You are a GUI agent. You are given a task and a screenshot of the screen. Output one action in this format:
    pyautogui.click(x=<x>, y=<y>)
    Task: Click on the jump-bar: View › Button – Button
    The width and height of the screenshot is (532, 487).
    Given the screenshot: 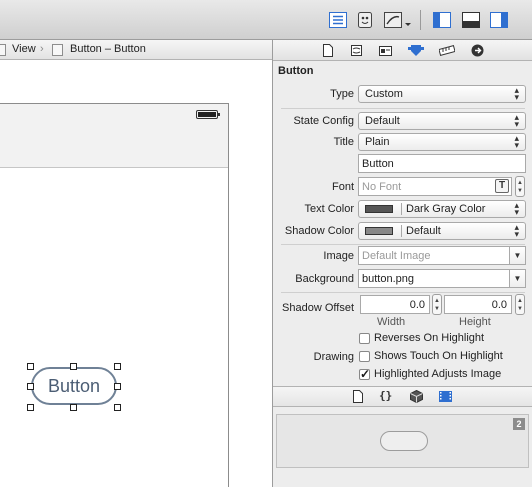 What is the action you would take?
    pyautogui.click(x=136, y=50)
    